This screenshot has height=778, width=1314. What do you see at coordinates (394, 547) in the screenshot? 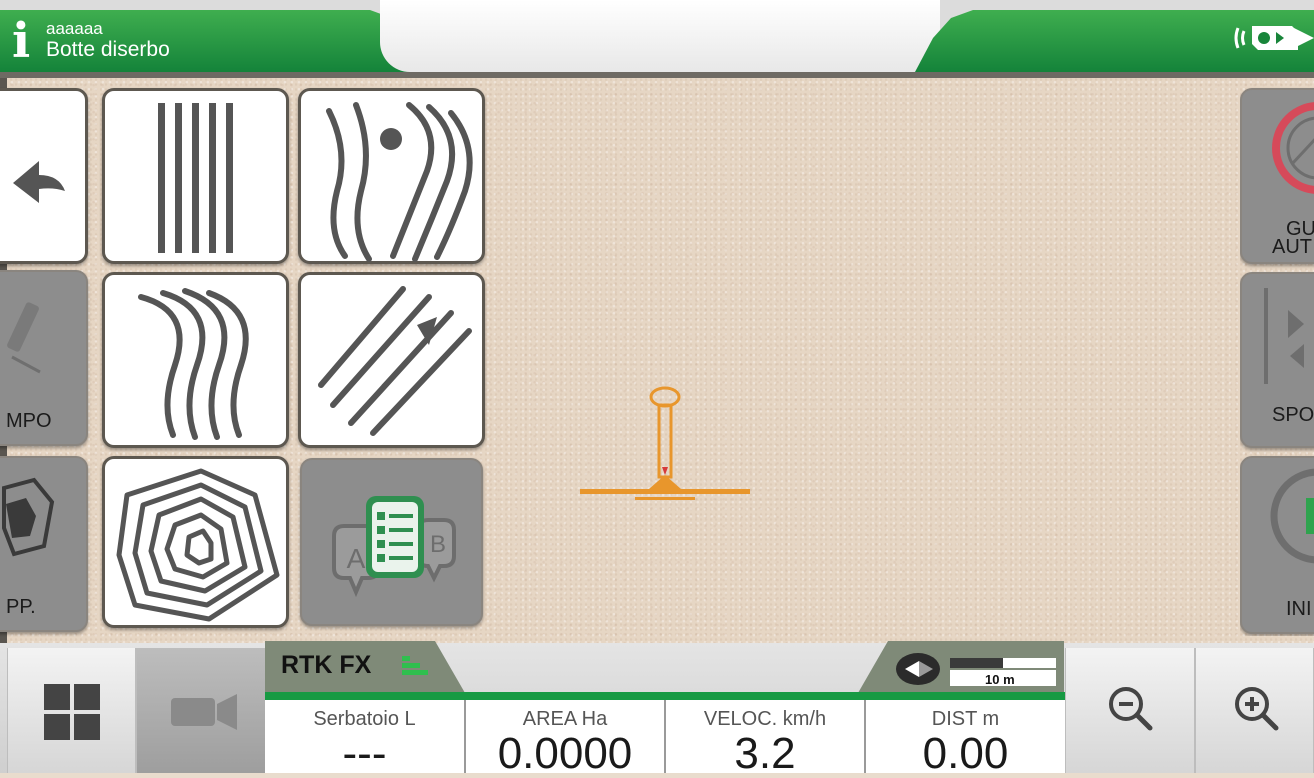
I see `ab-list-icon: A B` at bounding box center [394, 547].